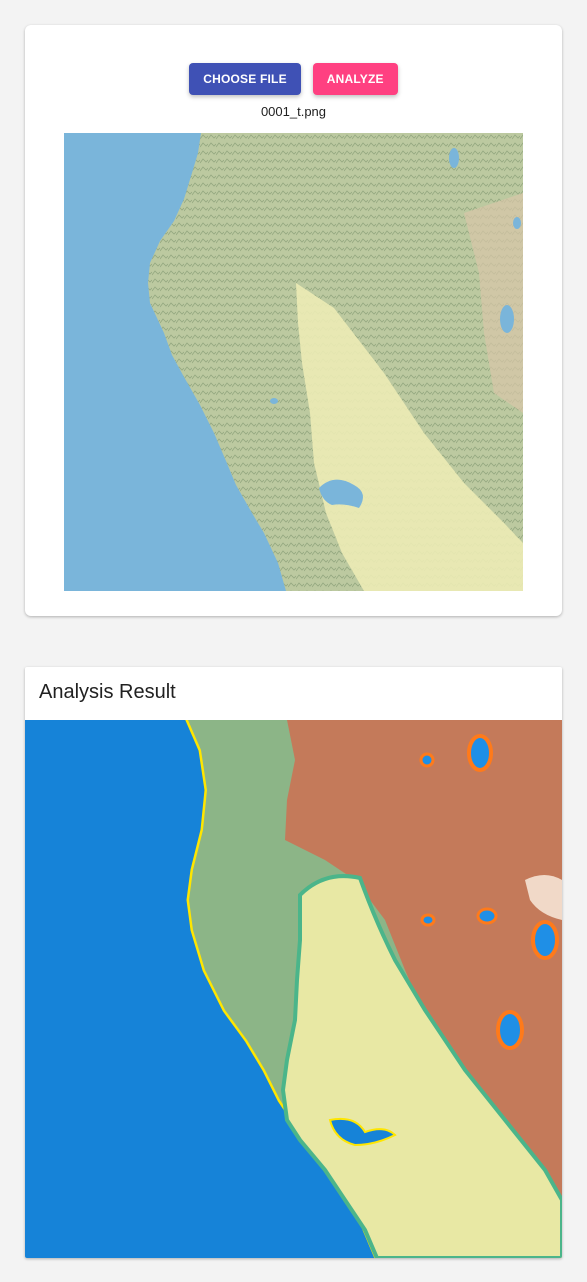  Describe the element at coordinates (245, 79) in the screenshot. I see `choose-file-button: CHOOSE FILE` at that location.